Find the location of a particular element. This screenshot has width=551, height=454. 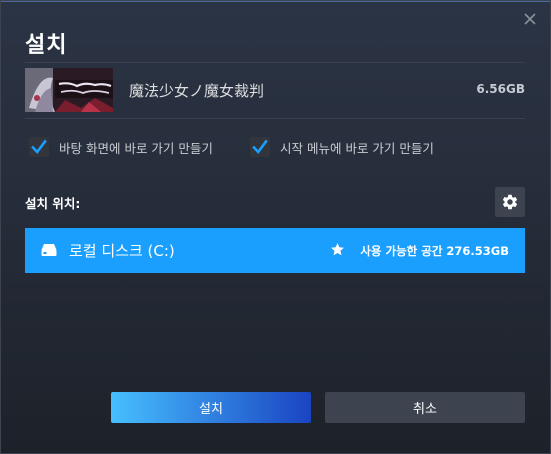

install-location-label: 설치 위치: is located at coordinates (53, 203).